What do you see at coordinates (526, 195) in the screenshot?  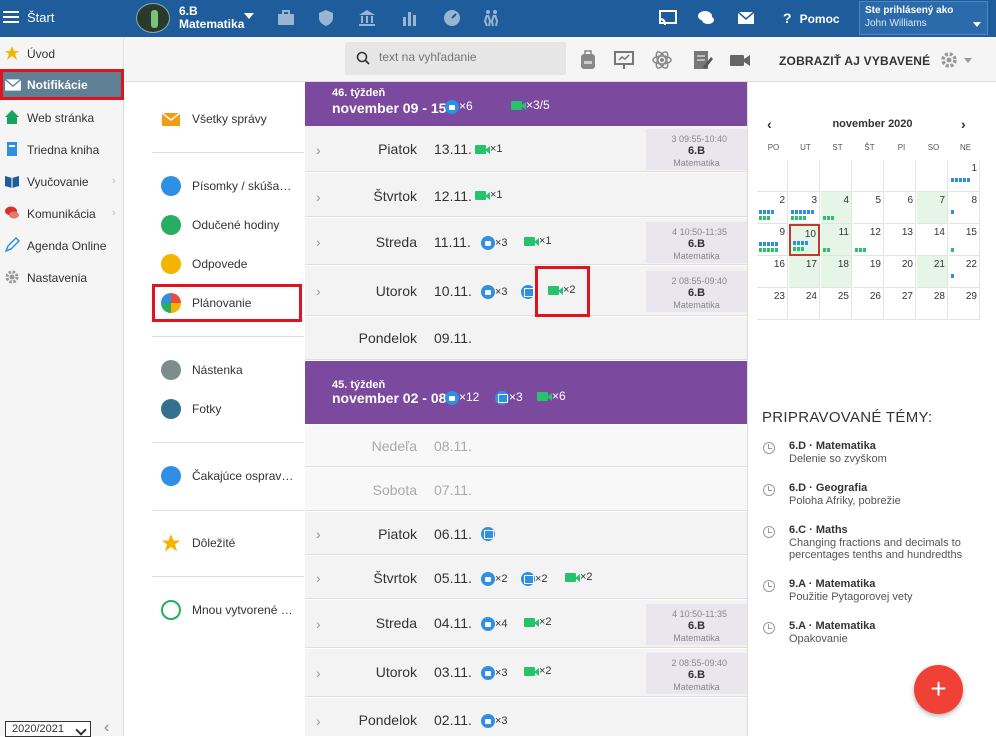 I see `day-row: › Štvrtok 12.11. ×1` at bounding box center [526, 195].